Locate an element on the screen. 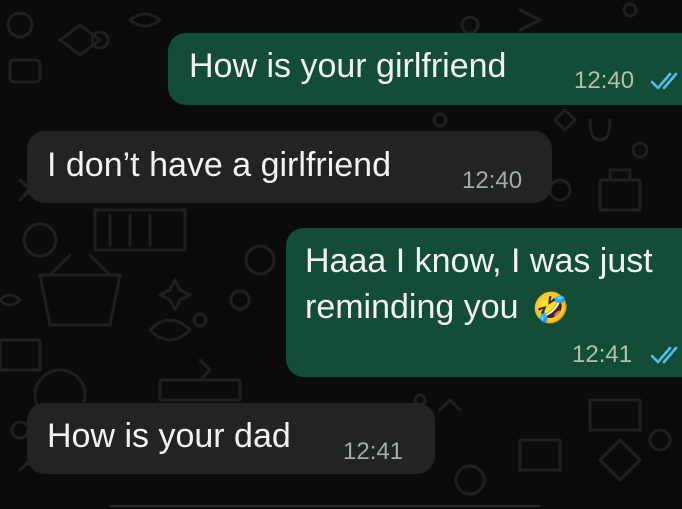 The height and width of the screenshot is (509, 682). divider is located at coordinates (325, 506).